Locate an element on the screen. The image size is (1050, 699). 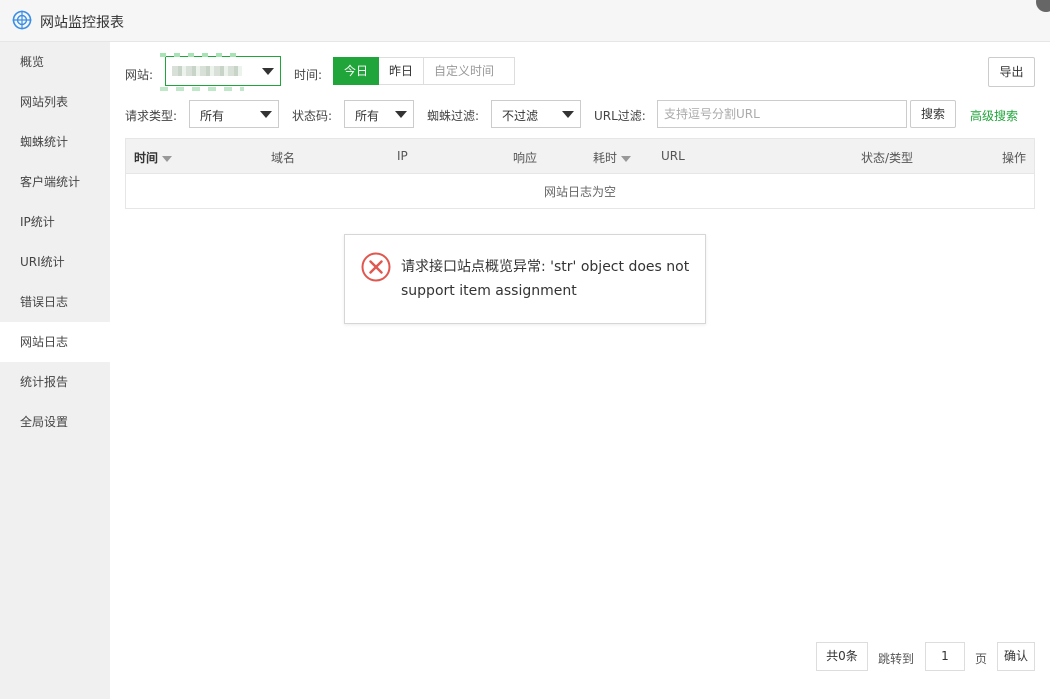
col-duration: 耗时 is located at coordinates (612, 157).